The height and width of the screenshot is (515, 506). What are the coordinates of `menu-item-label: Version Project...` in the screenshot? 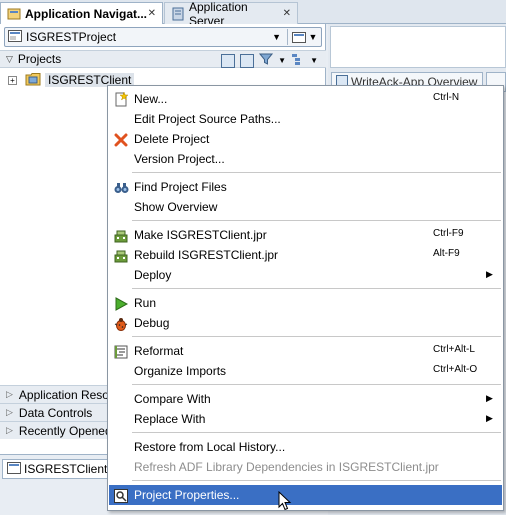 It's located at (179, 159).